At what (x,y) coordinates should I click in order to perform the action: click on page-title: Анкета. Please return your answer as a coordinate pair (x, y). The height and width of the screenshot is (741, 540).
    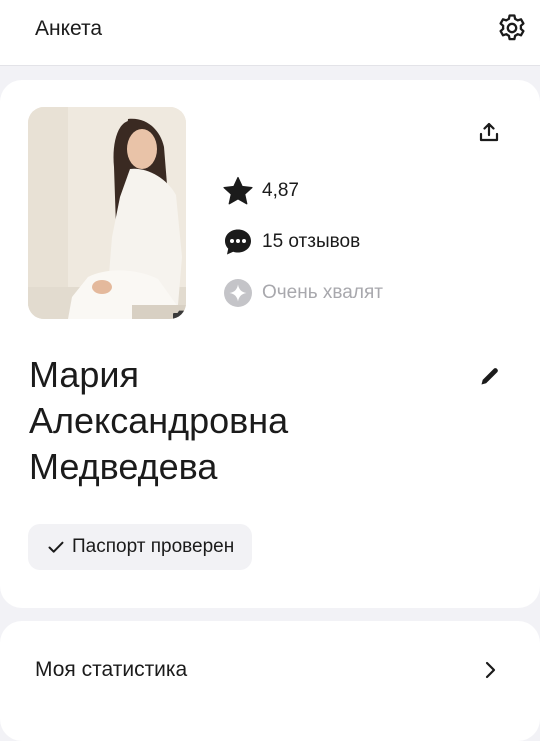
    Looking at the image, I should click on (69, 28).